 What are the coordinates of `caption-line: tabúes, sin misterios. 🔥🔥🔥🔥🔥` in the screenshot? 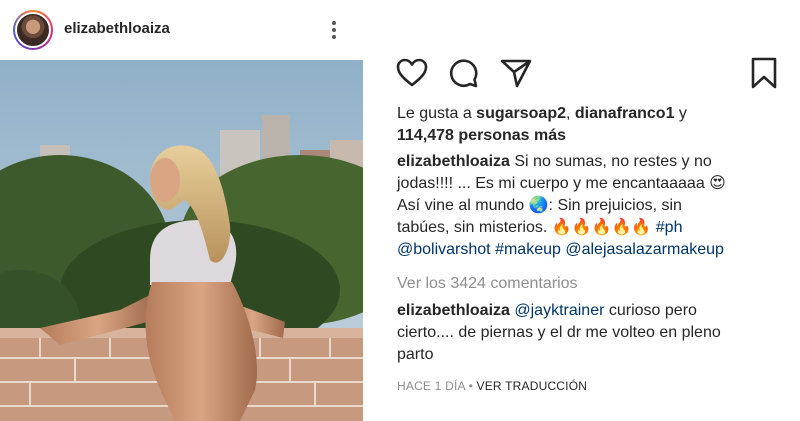 It's located at (526, 227).